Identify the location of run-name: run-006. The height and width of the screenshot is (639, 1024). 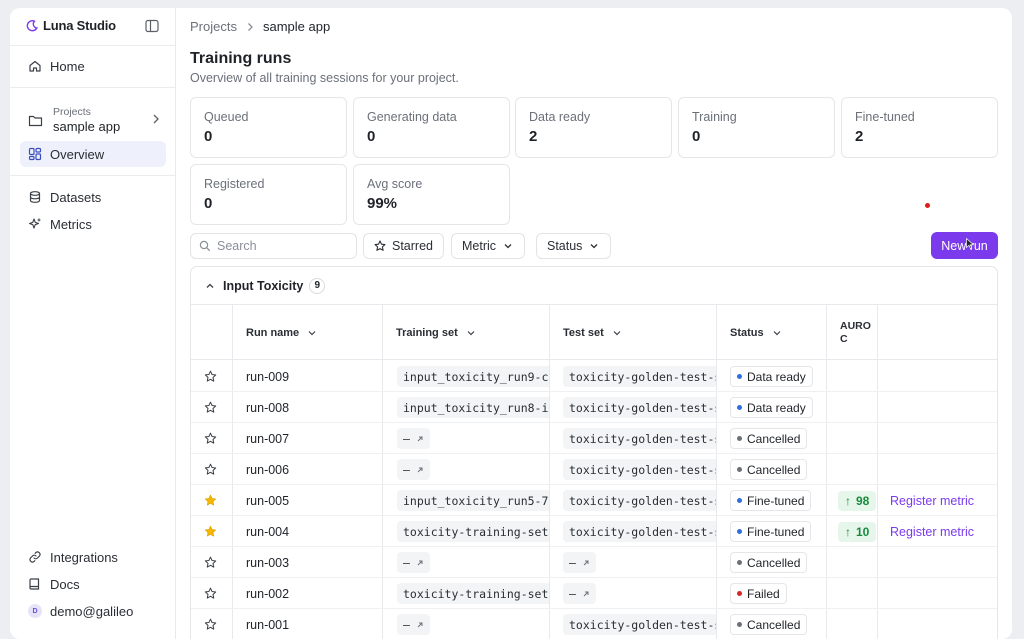
(311, 469).